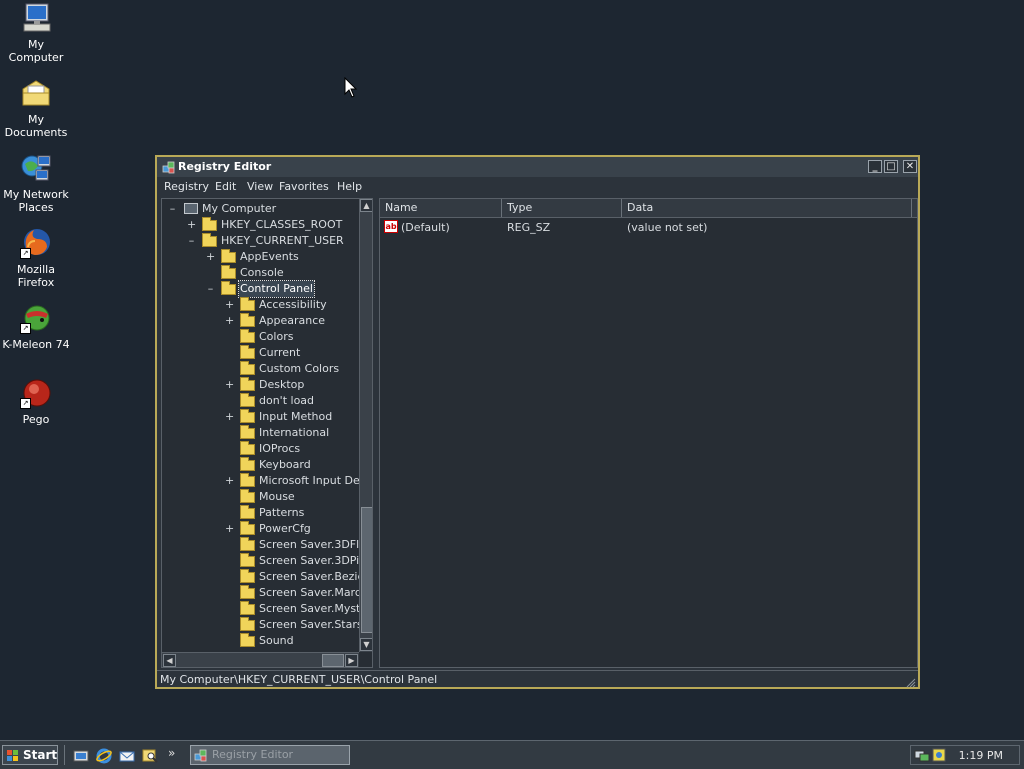  Describe the element at coordinates (366, 205) in the screenshot. I see `scroll-up-arrow-icon: ▲` at that location.